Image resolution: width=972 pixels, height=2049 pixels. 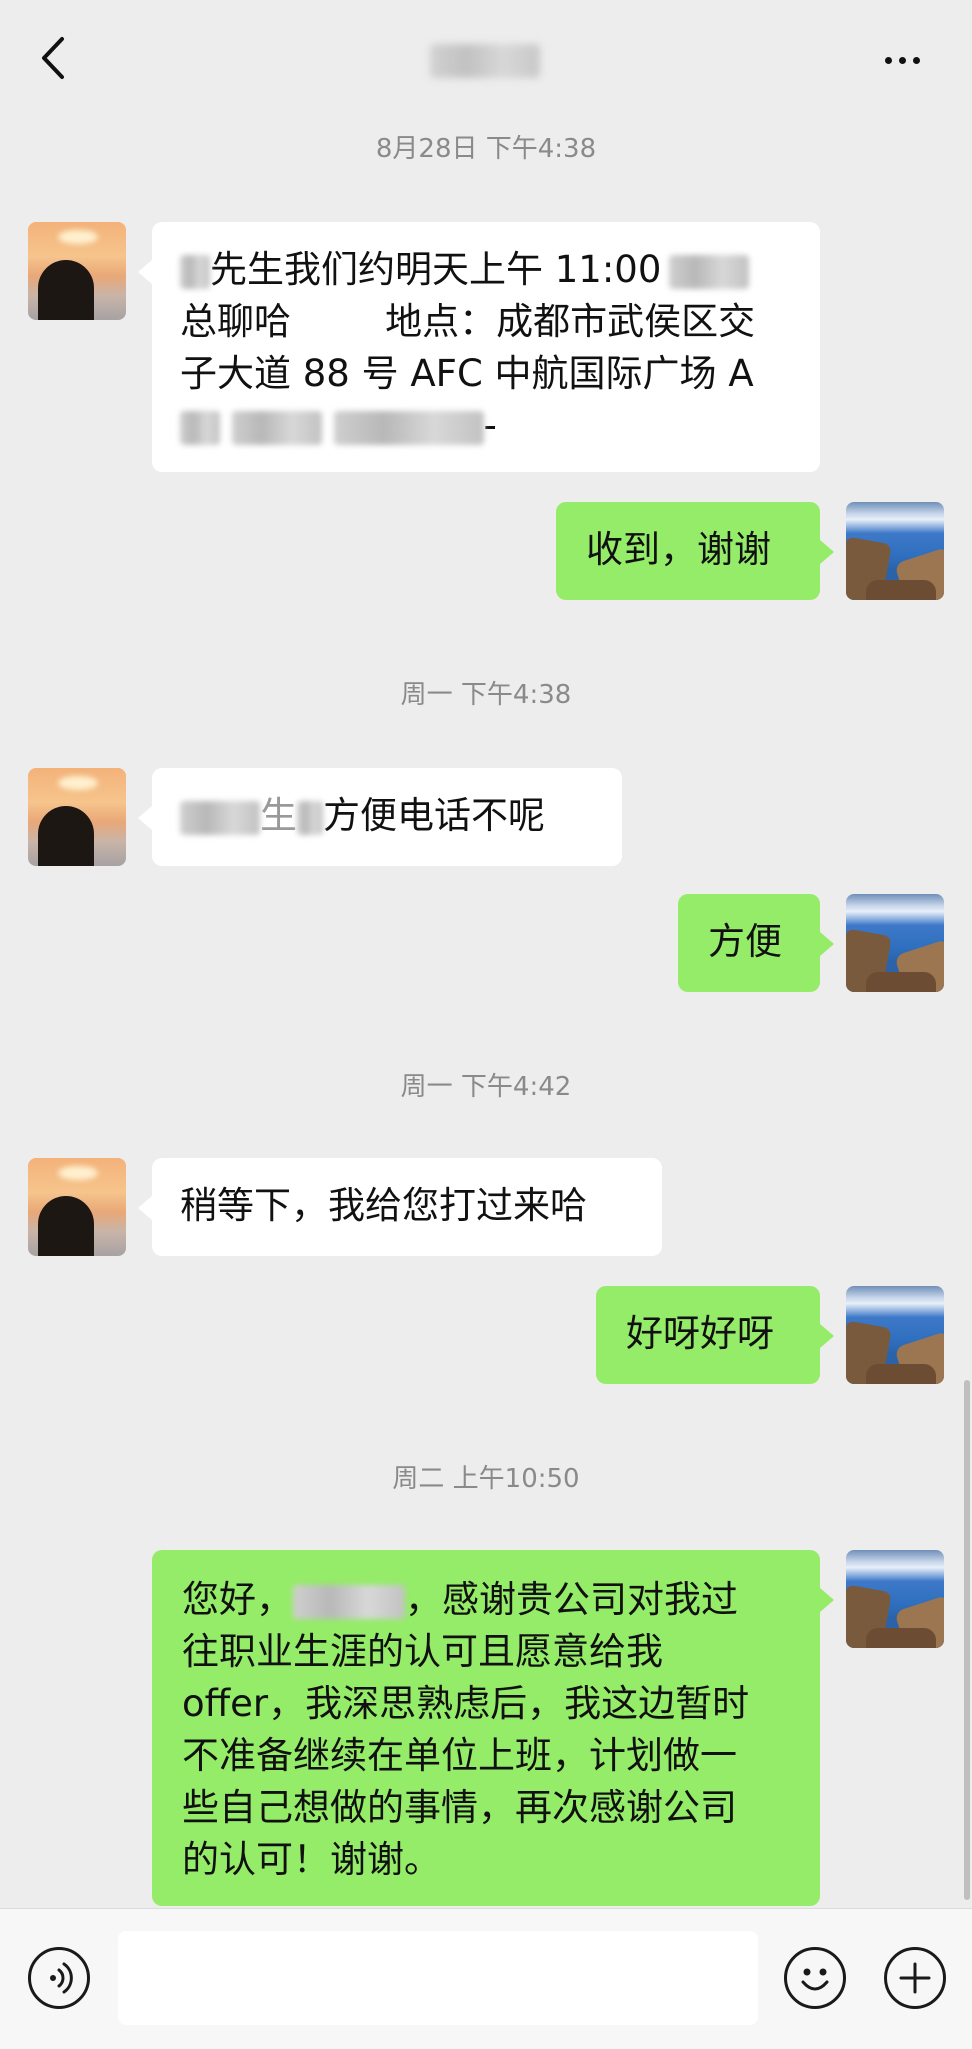 I want to click on message-bubble-sent: 方便, so click(x=756, y=943).